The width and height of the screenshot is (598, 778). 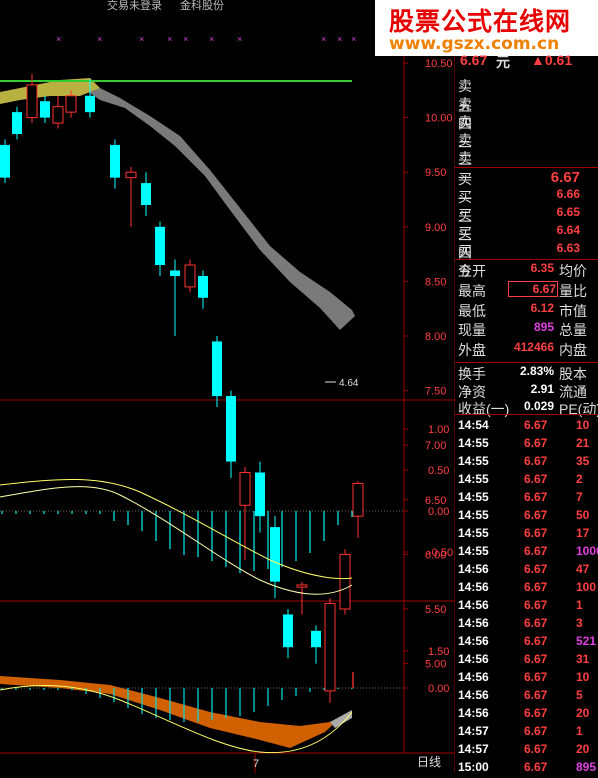 I want to click on macd-tick: 0.50, so click(x=438, y=471).